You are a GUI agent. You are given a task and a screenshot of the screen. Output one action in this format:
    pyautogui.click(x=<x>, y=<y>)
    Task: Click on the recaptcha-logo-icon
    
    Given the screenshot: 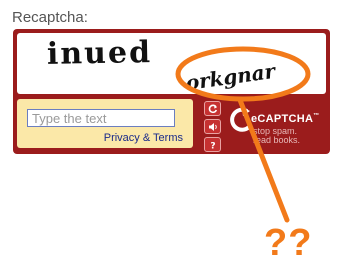 What is the action you would take?
    pyautogui.click(x=240, y=119)
    